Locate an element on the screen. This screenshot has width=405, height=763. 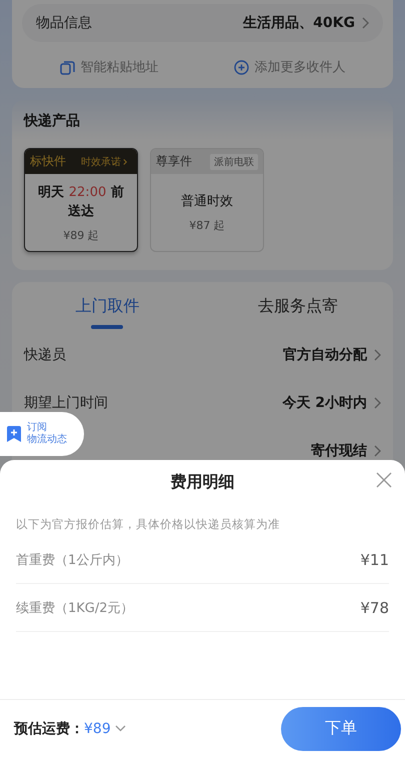
order-button: 下单 is located at coordinates (341, 728).